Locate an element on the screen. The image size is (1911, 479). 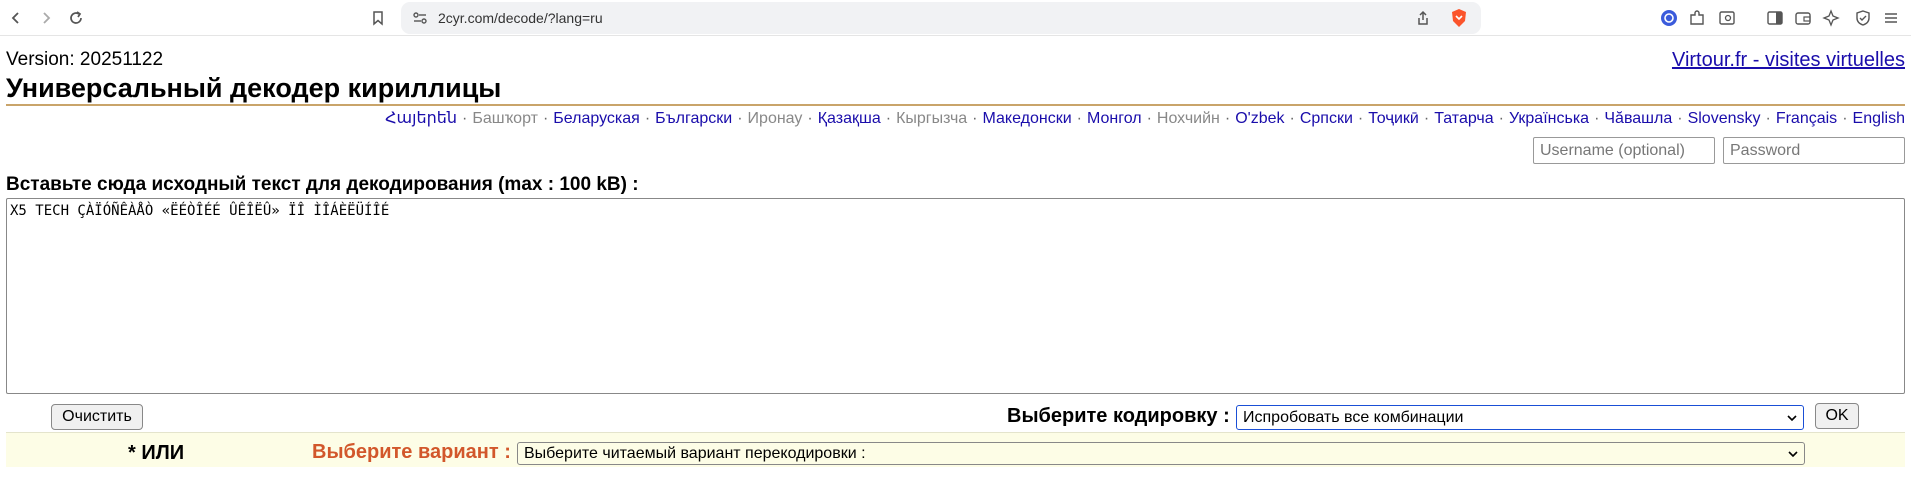
language-link: Иронау is located at coordinates (775, 118).